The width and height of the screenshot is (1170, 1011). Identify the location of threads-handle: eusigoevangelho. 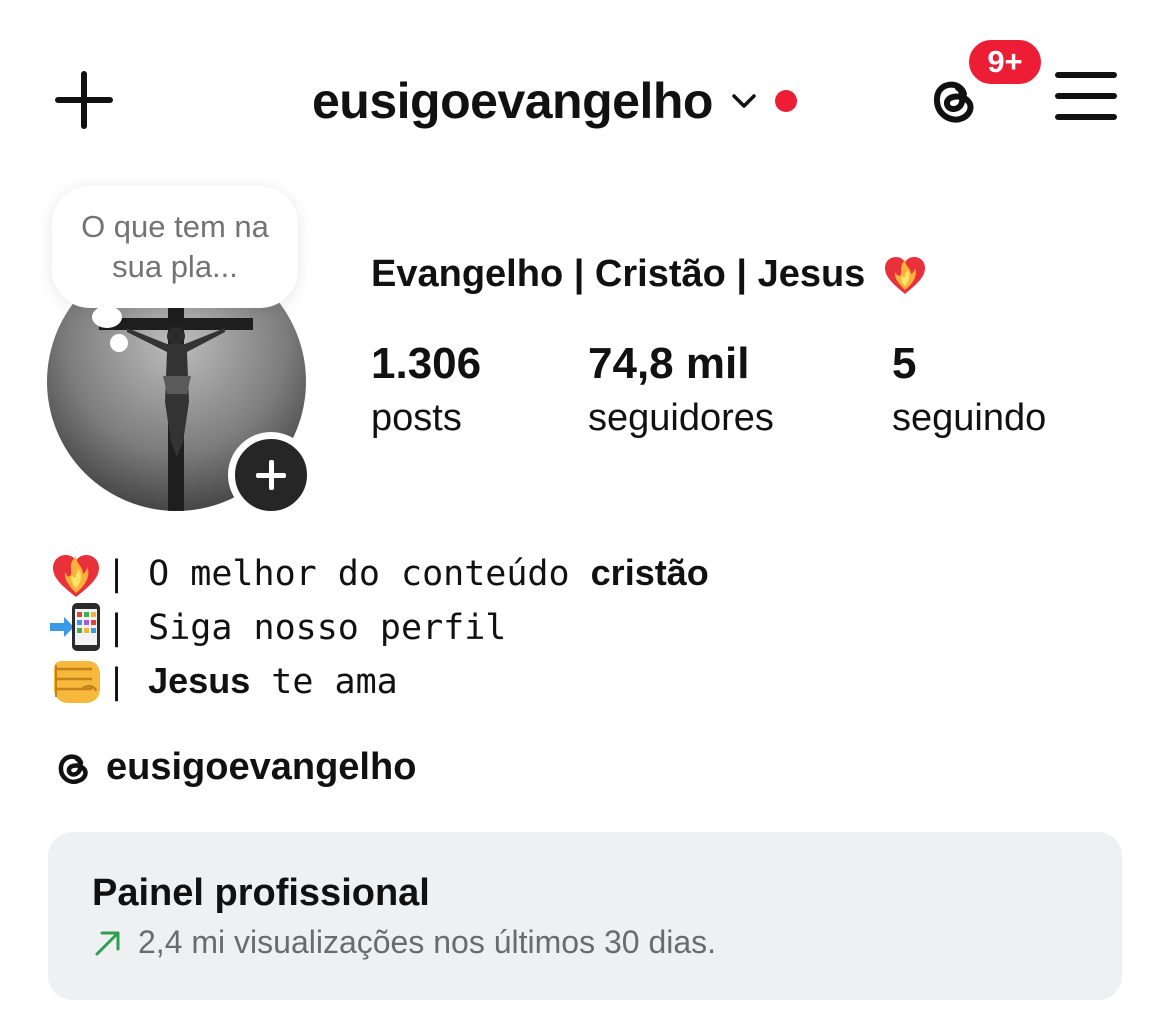
(261, 766).